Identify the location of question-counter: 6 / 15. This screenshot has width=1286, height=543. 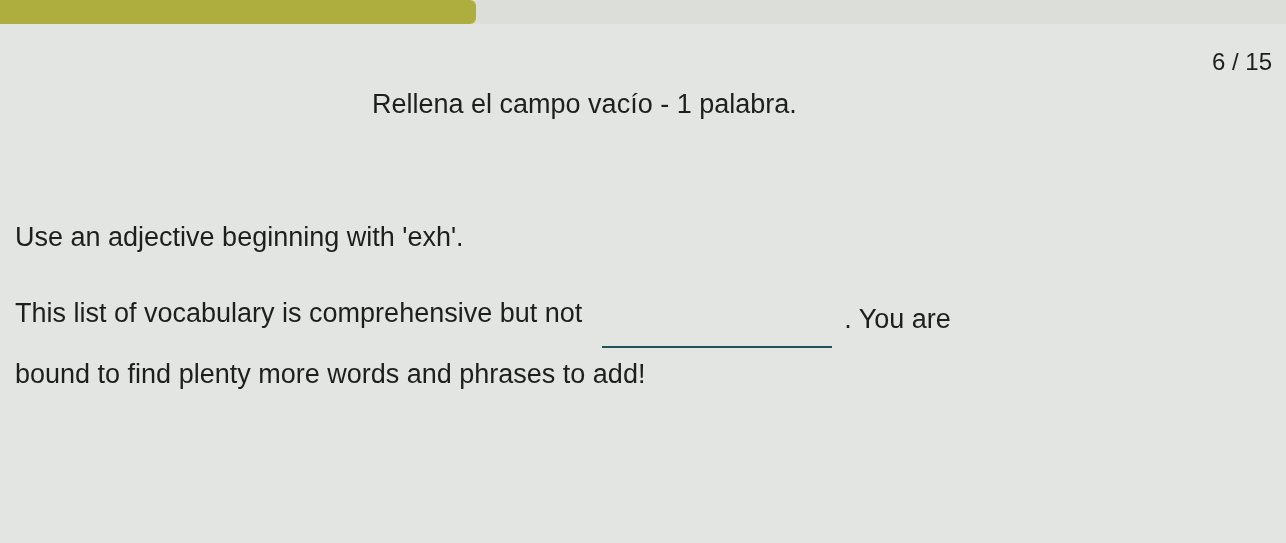
(1241, 62).